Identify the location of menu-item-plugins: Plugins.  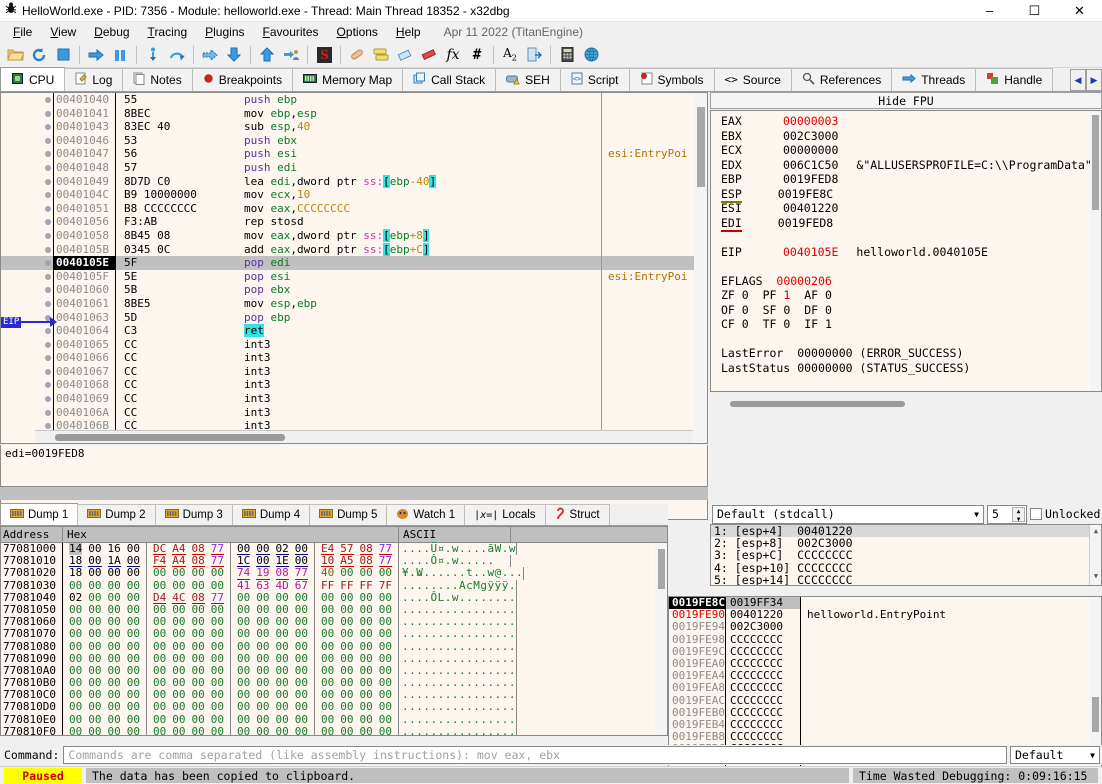
(224, 32).